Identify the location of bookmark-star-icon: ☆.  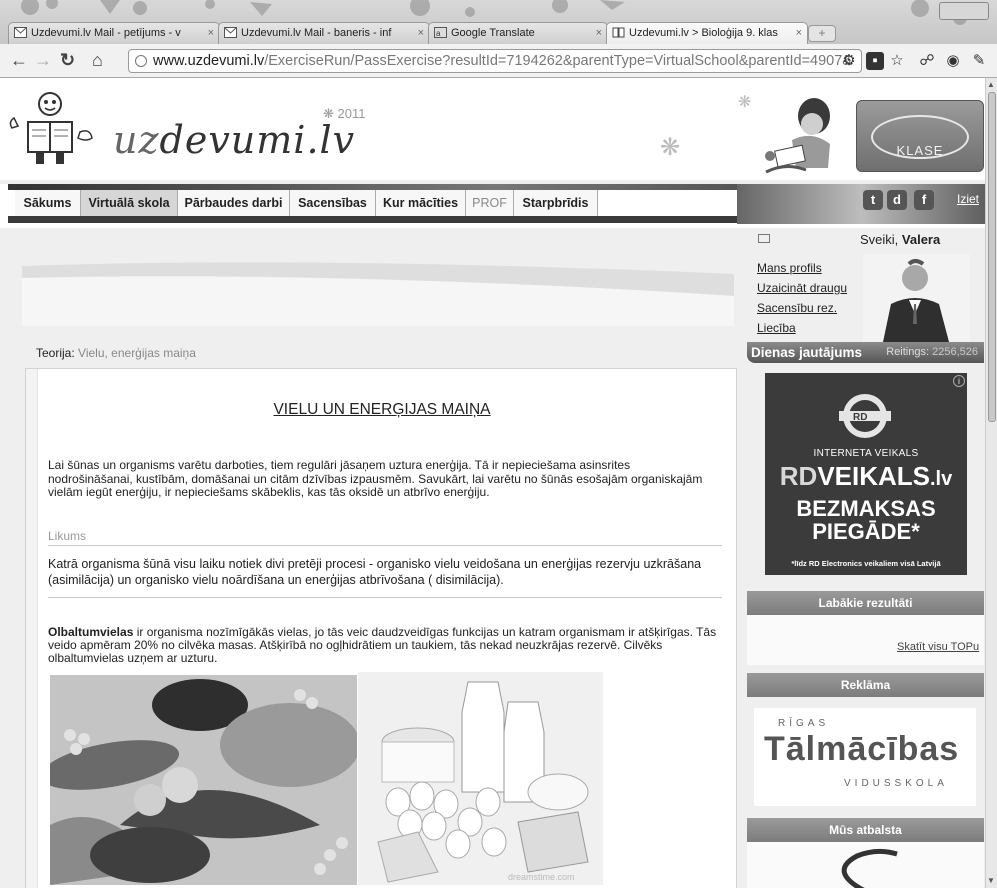
(897, 61).